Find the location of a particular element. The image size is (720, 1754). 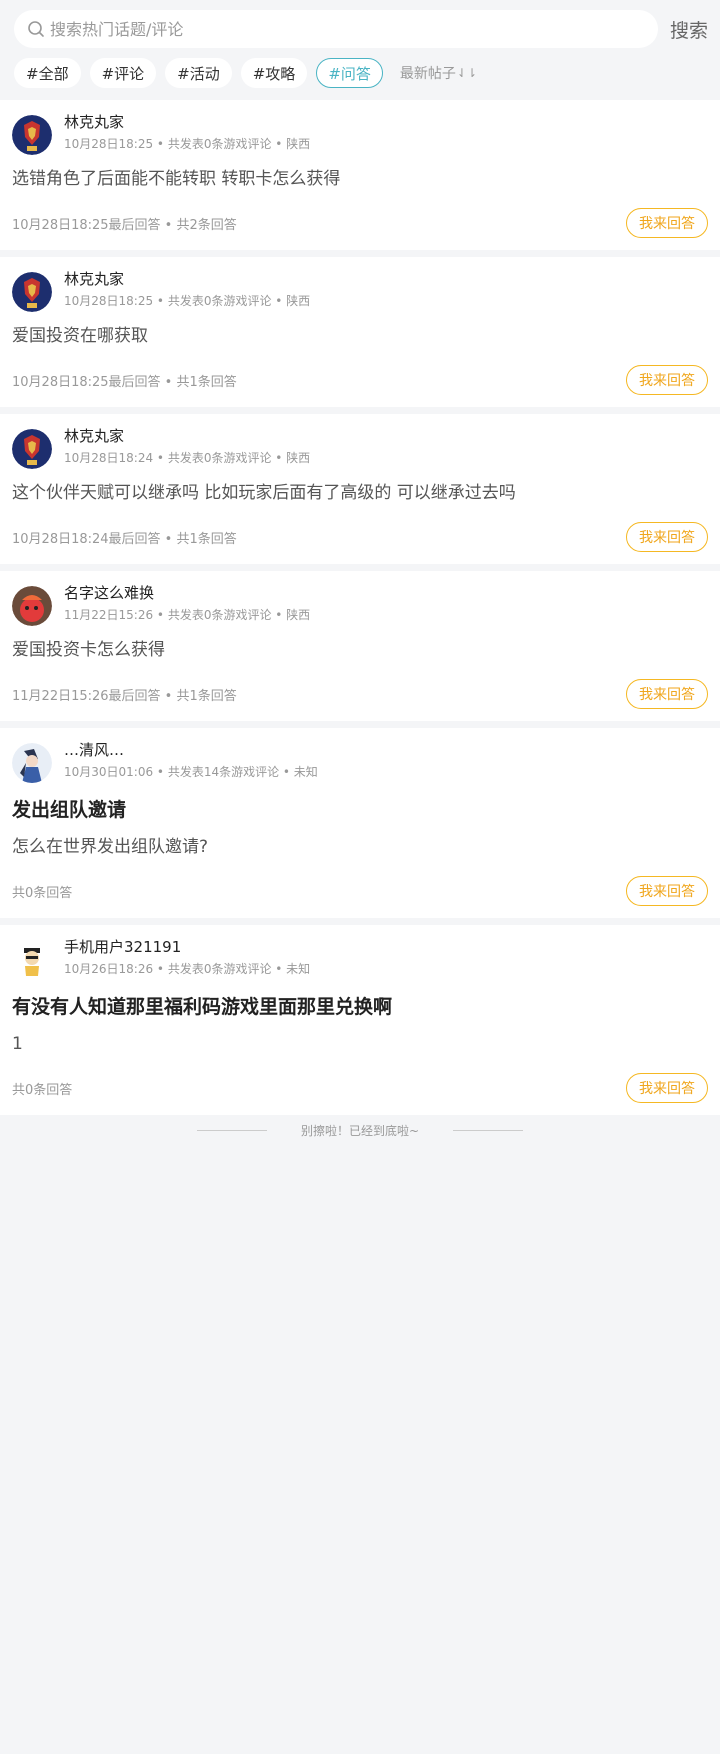

post-meta: 10月26日18:26 • 共发表0条游戏评论 • 未知 is located at coordinates (187, 969).